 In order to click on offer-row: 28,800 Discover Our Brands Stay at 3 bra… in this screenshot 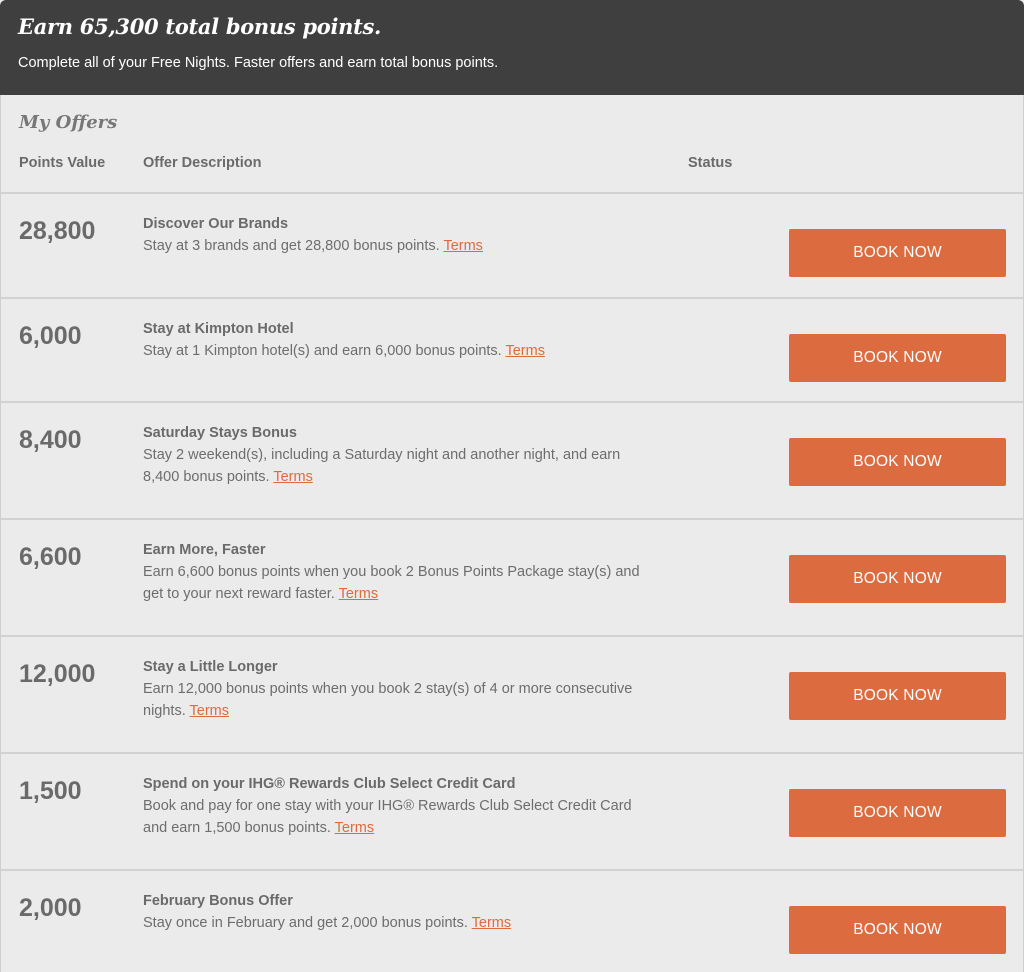, I will do `click(512, 244)`.